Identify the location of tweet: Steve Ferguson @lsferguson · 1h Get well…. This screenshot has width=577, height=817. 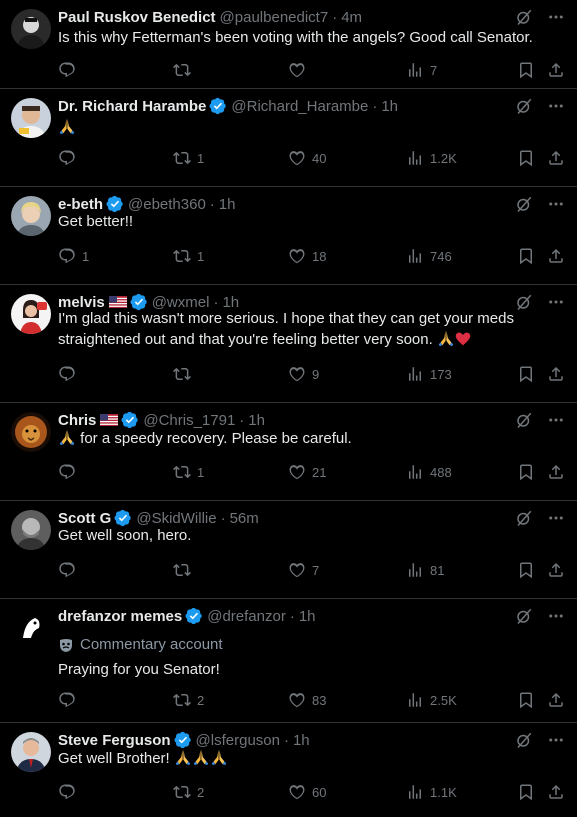
(288, 770).